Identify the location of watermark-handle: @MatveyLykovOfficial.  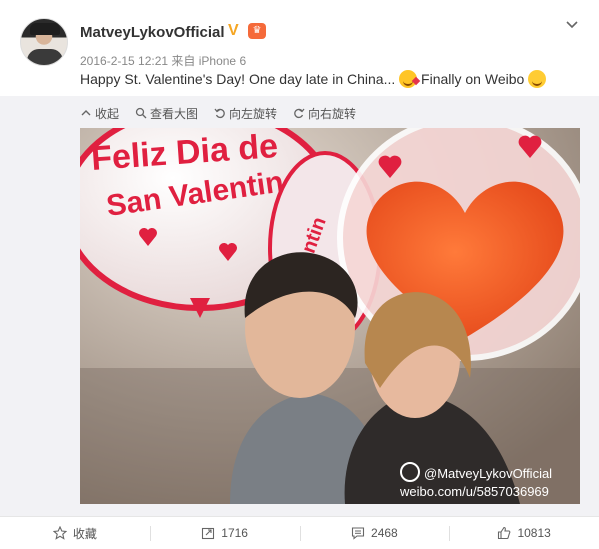
(488, 473).